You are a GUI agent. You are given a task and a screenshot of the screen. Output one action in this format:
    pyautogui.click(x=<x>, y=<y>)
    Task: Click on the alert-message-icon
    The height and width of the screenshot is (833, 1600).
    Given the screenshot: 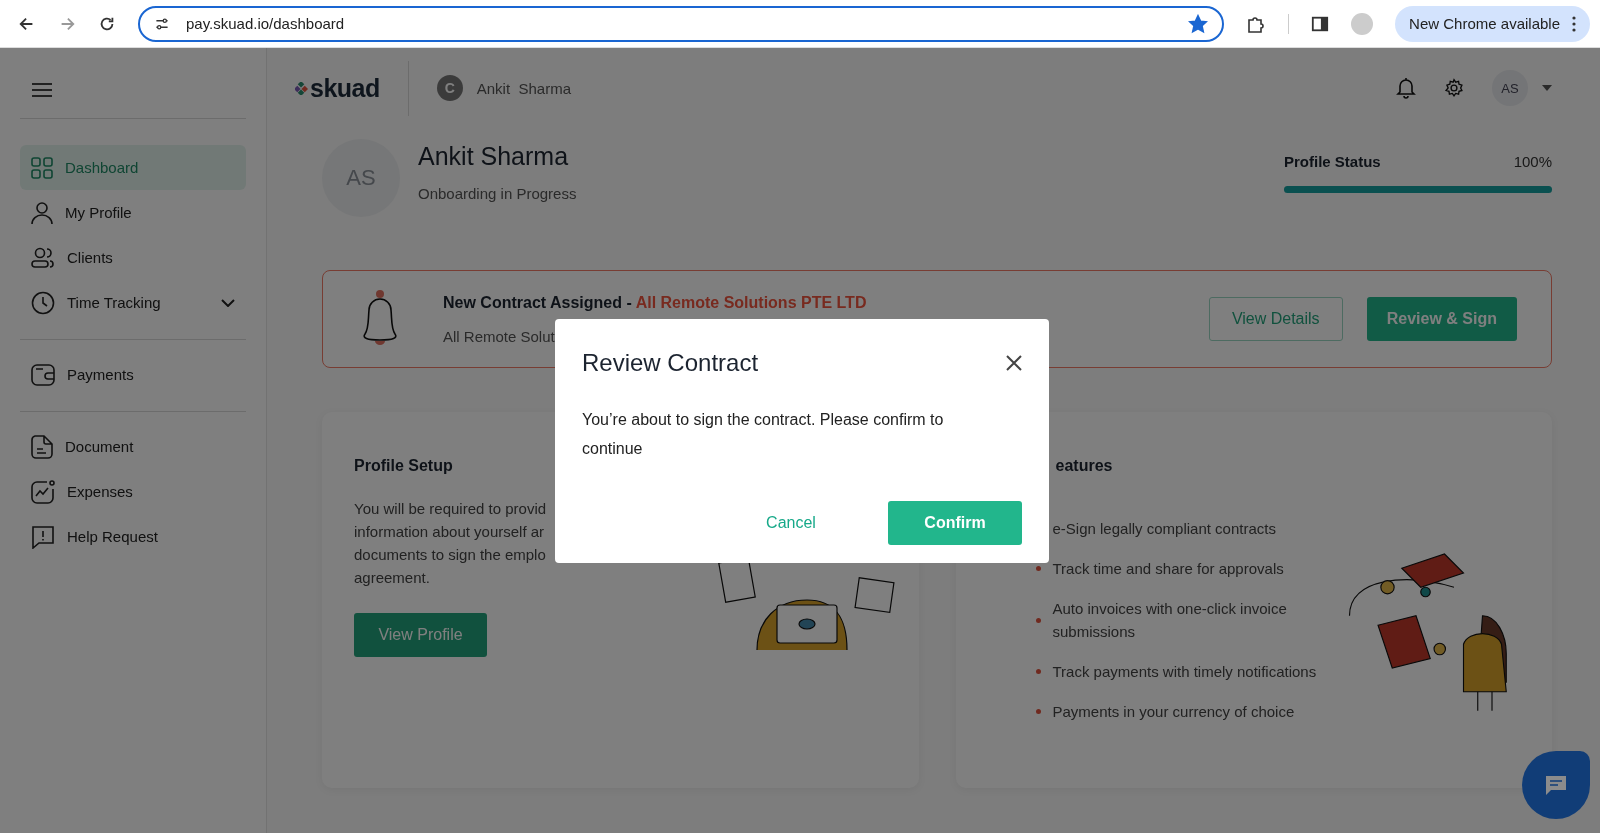 What is the action you would take?
    pyautogui.click(x=43, y=536)
    